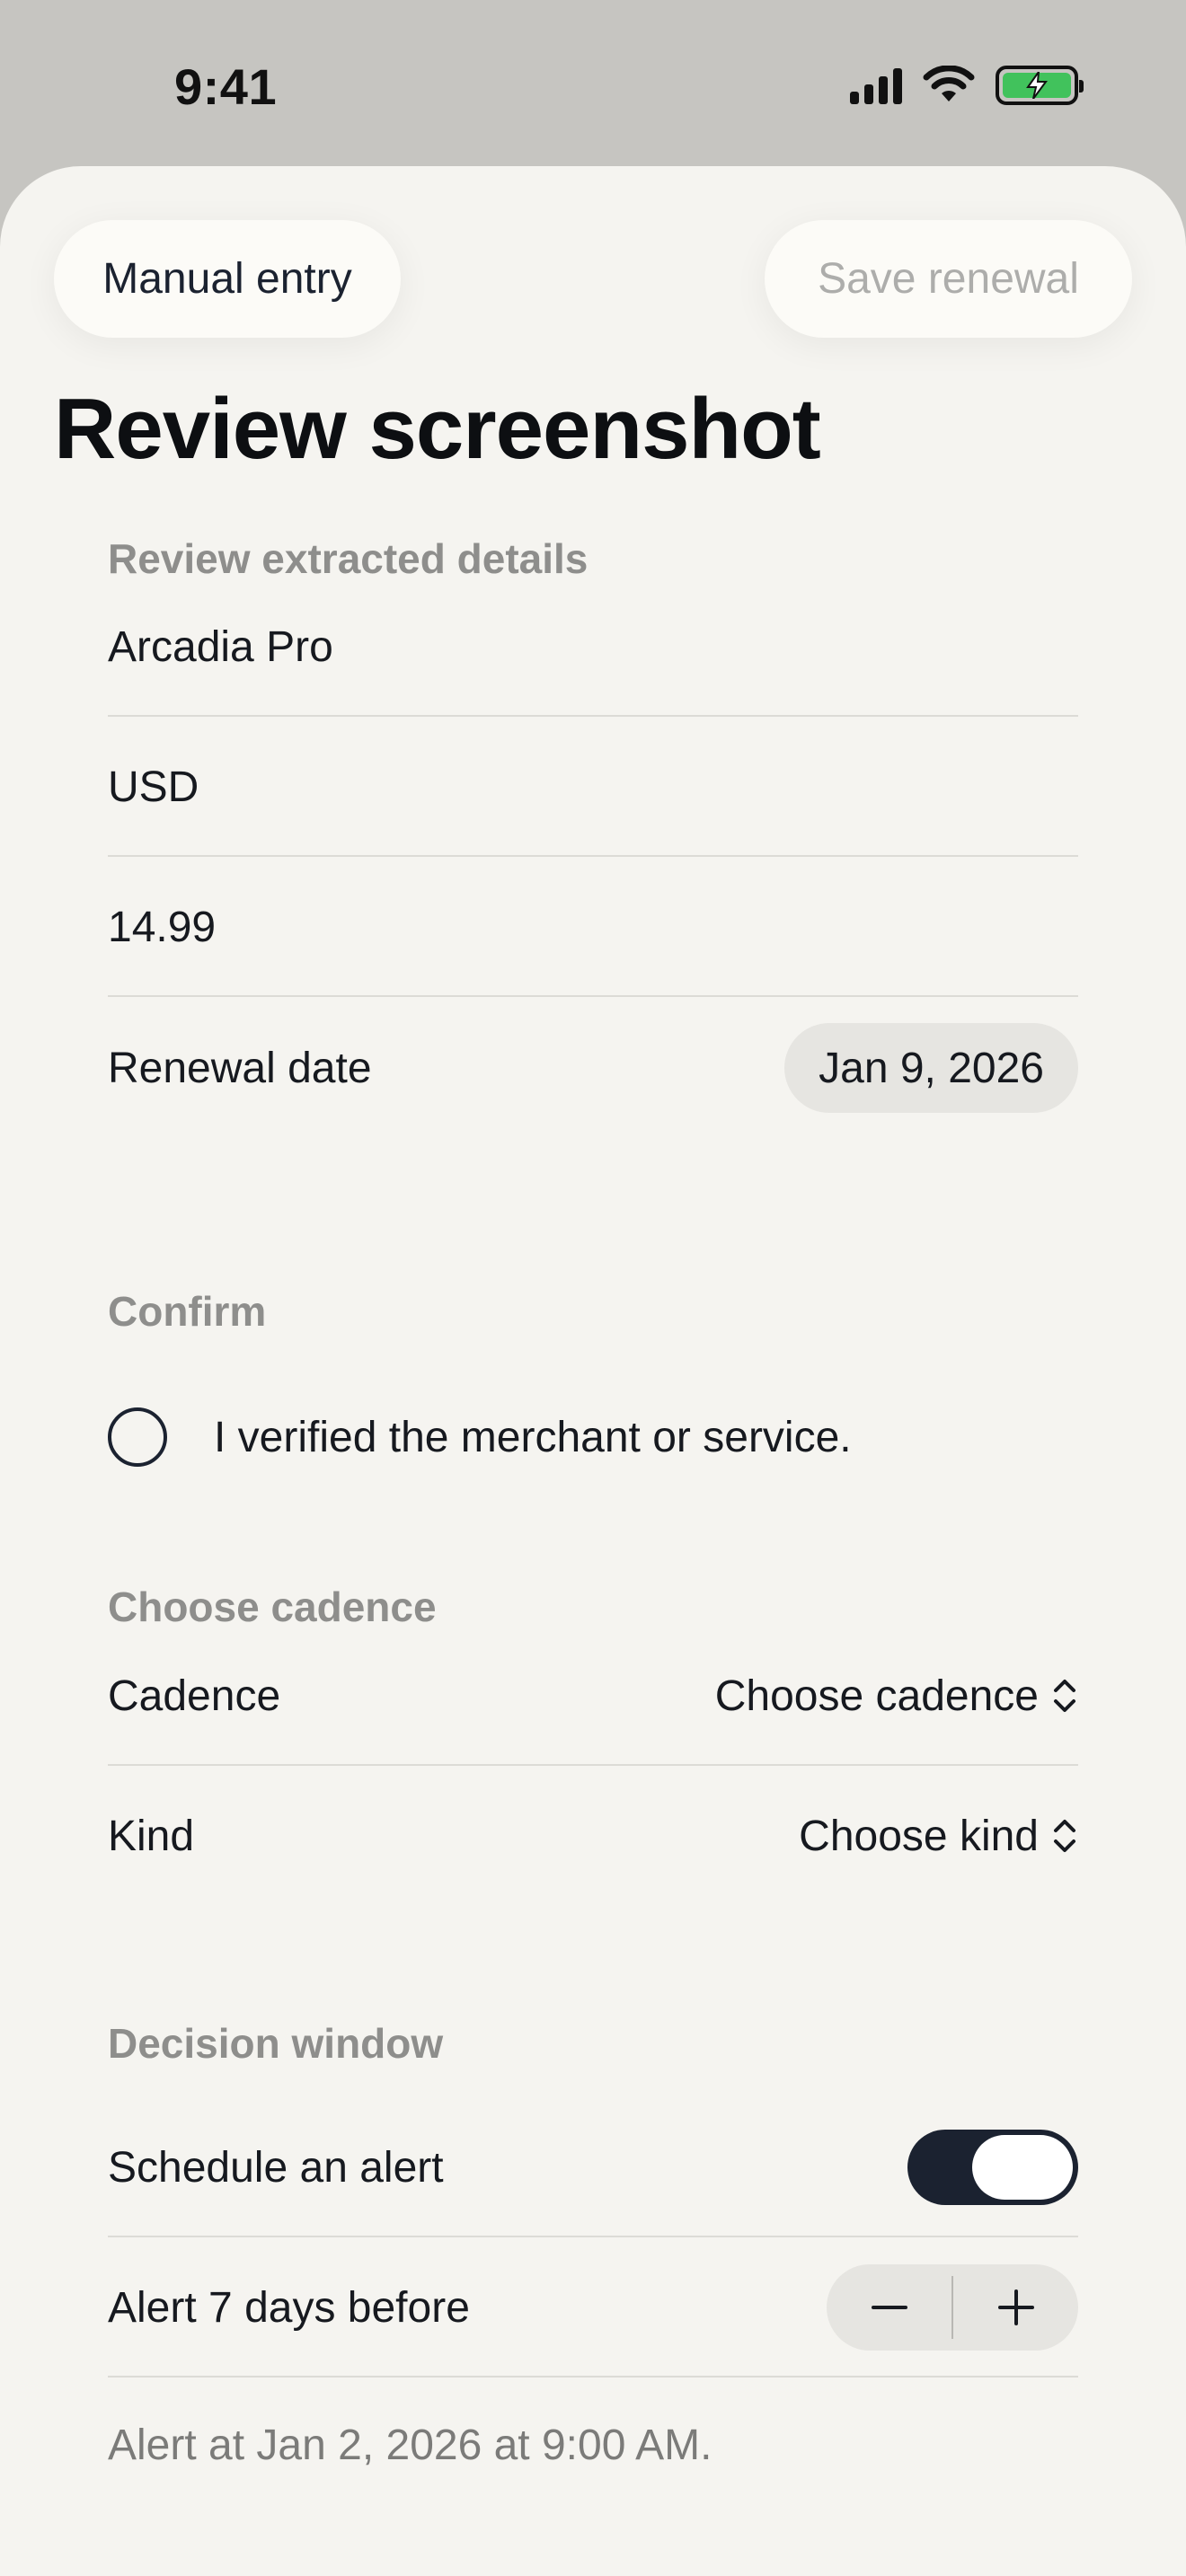 This screenshot has height=2576, width=1186. I want to click on cadence-picker-value: Choose cadence, so click(876, 1696).